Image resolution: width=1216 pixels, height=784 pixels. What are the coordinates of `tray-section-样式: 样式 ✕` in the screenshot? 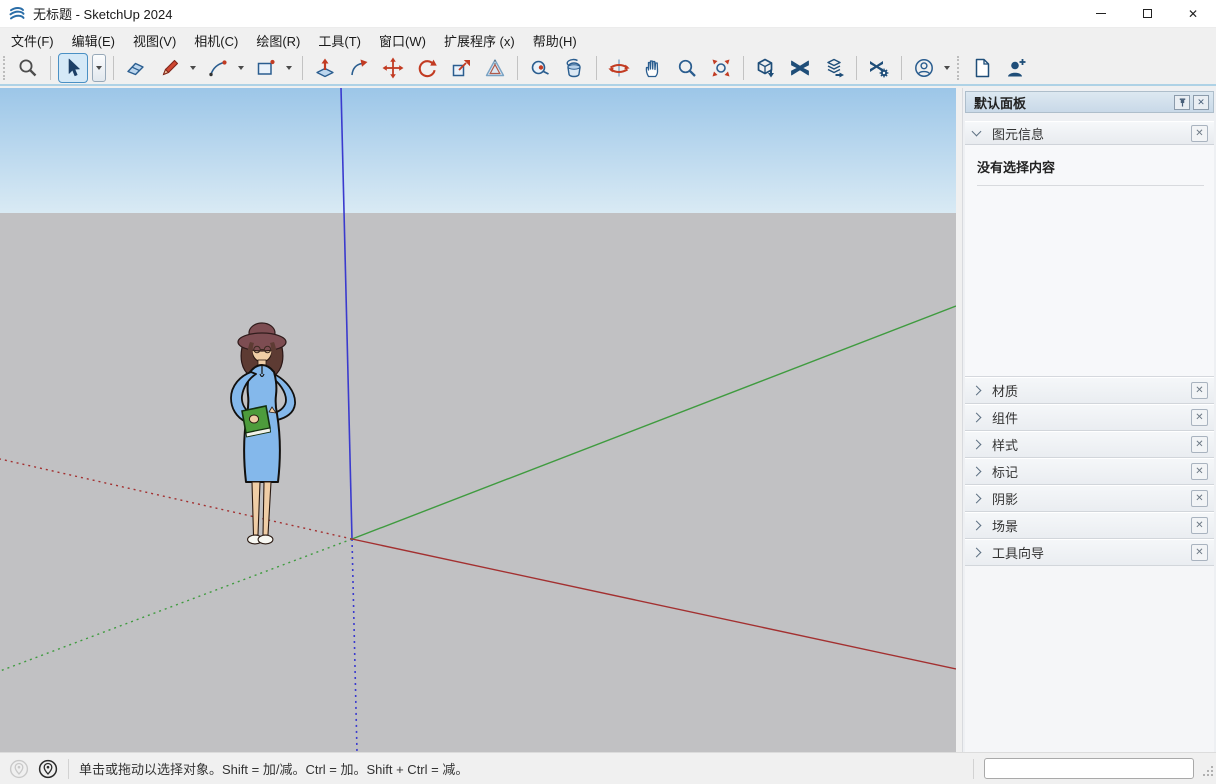 It's located at (1089, 444).